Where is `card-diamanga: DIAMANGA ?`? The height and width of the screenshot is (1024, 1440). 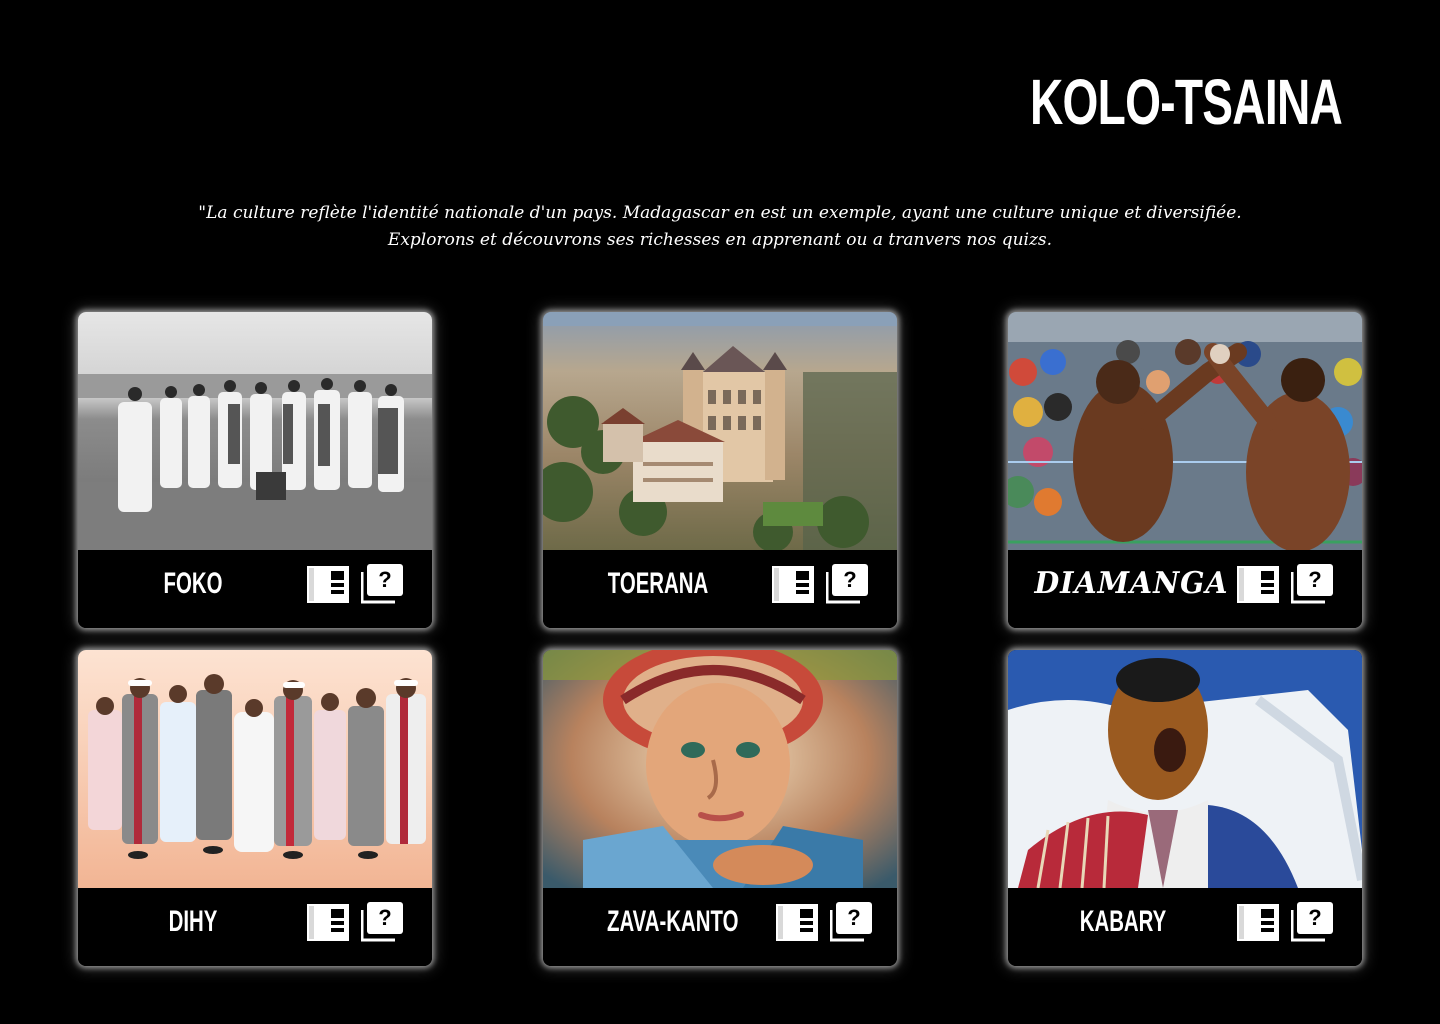
card-diamanga: DIAMANGA ? is located at coordinates (1185, 470).